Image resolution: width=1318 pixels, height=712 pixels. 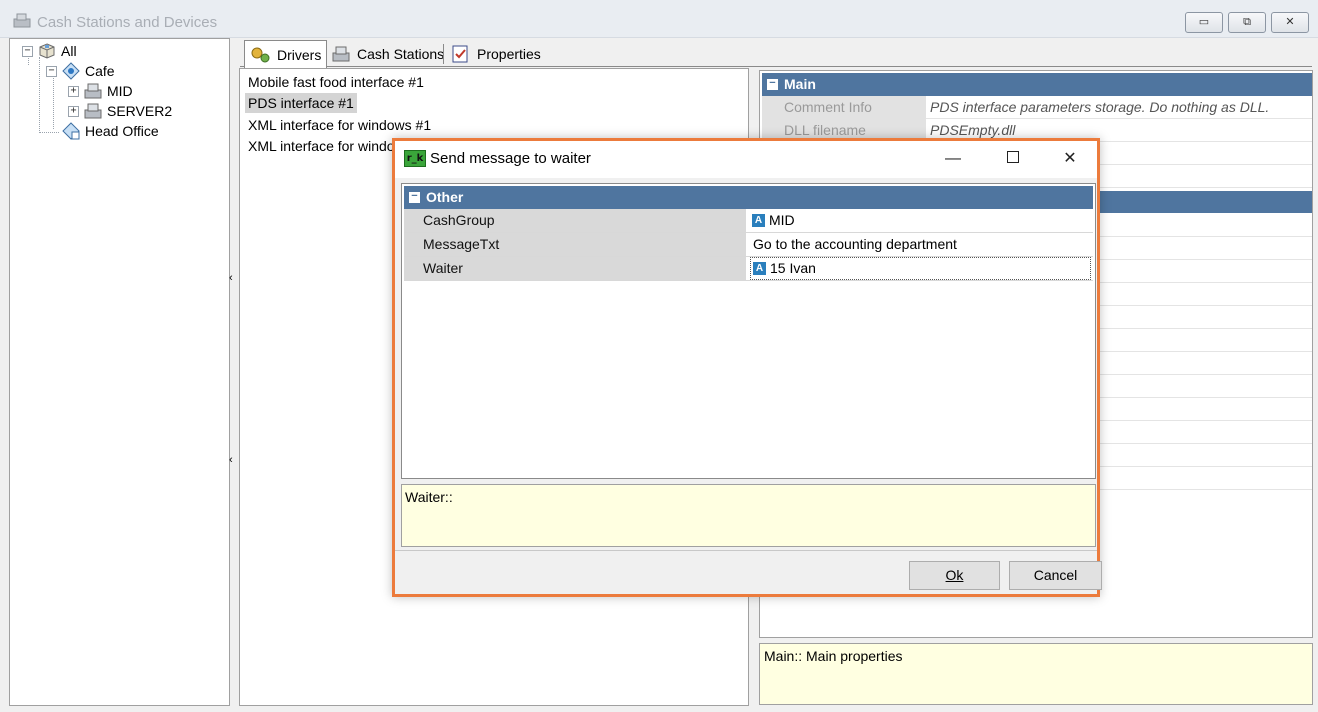 What do you see at coordinates (336, 82) in the screenshot?
I see `list-item: Mobile fast food interface #1` at bounding box center [336, 82].